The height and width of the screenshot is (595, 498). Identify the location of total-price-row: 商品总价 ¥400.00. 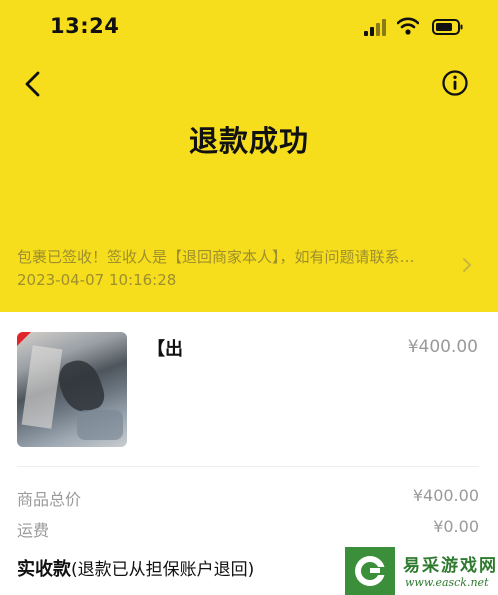
(248, 498).